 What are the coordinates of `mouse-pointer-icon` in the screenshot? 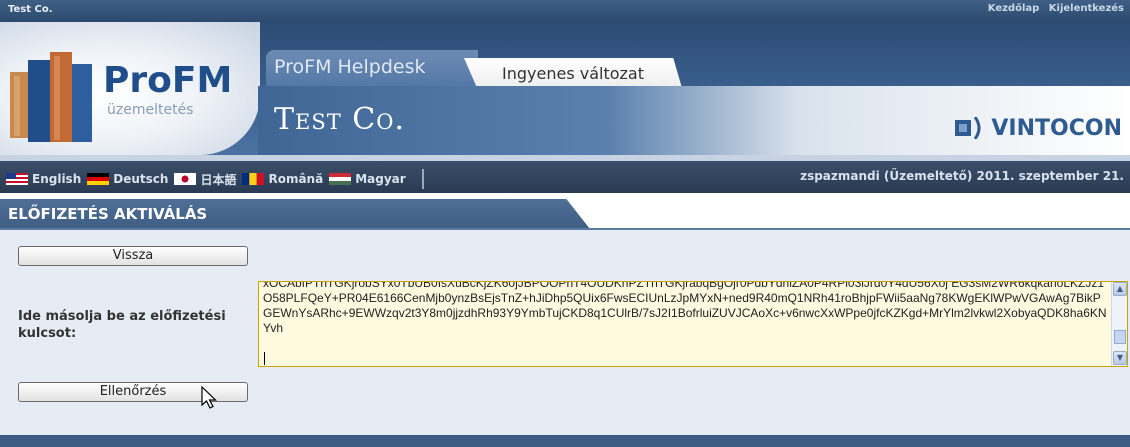 It's located at (209, 397).